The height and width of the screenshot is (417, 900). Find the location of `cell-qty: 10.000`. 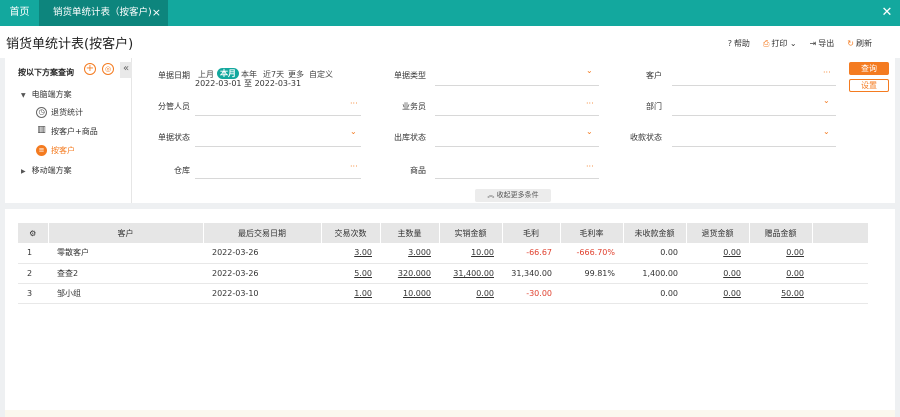

cell-qty: 10.000 is located at coordinates (409, 293).